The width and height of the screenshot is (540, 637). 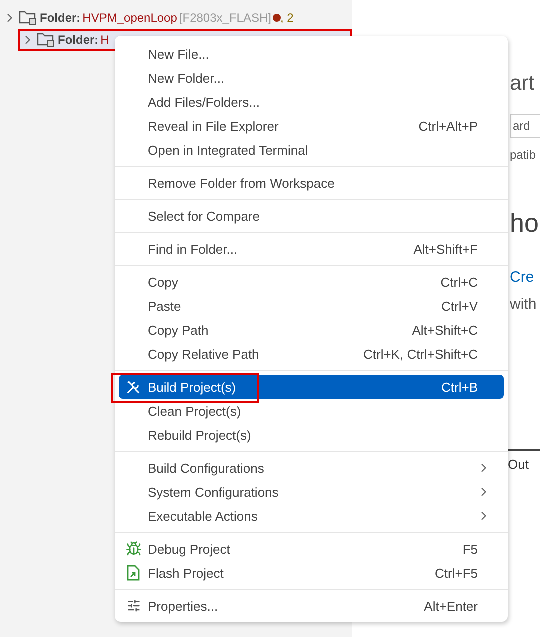 I want to click on menu-label: Build Configurations, so click(x=206, y=468).